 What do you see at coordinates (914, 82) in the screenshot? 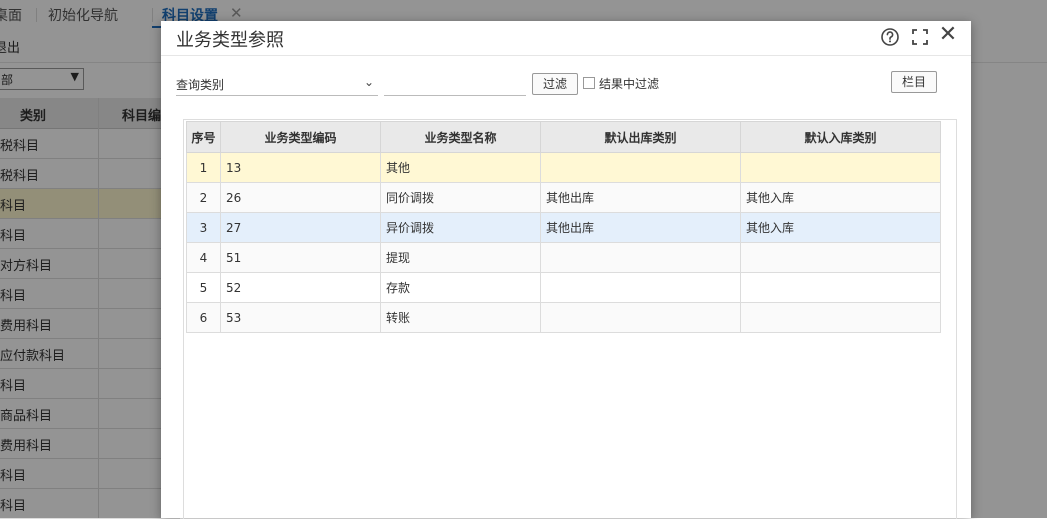
I see `columns-button: 栏目` at bounding box center [914, 82].